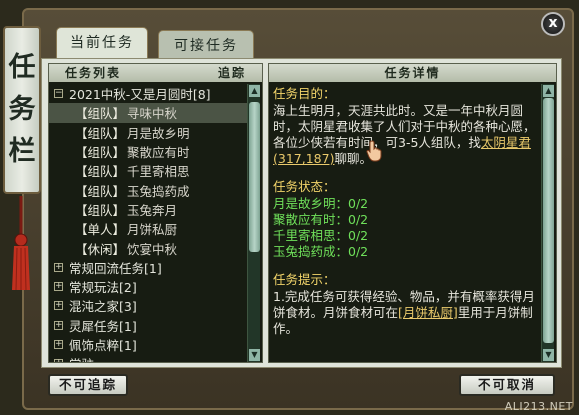 This screenshot has width=579, height=415. What do you see at coordinates (21, 243) in the screenshot?
I see `tassel-ornament` at bounding box center [21, 243].